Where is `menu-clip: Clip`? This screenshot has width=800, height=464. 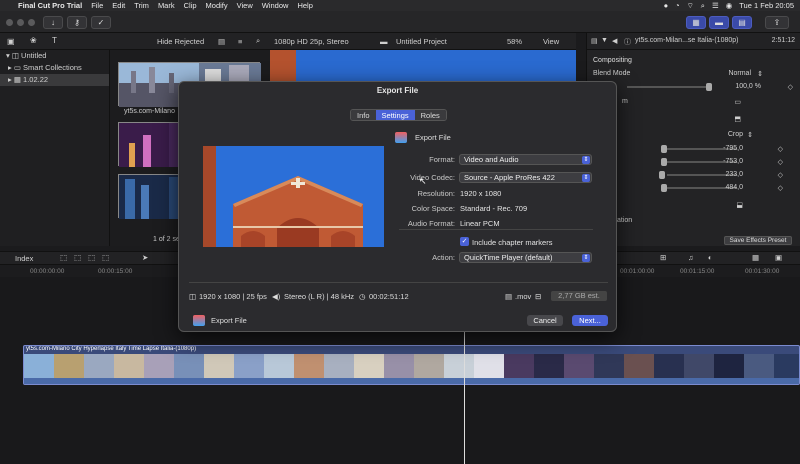 menu-clip: Clip is located at coordinates (190, 5).